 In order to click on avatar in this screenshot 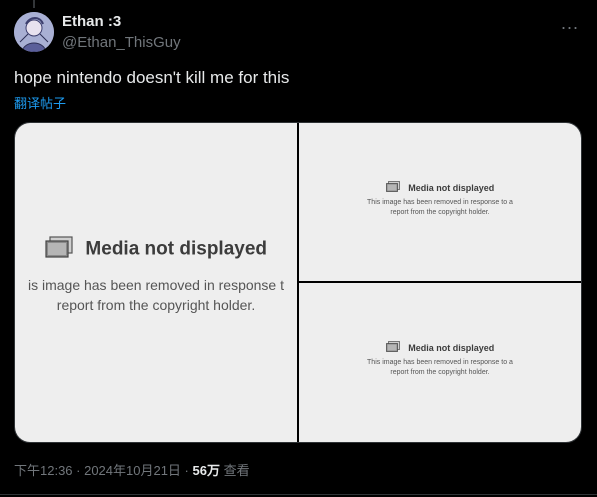, I will do `click(34, 32)`.